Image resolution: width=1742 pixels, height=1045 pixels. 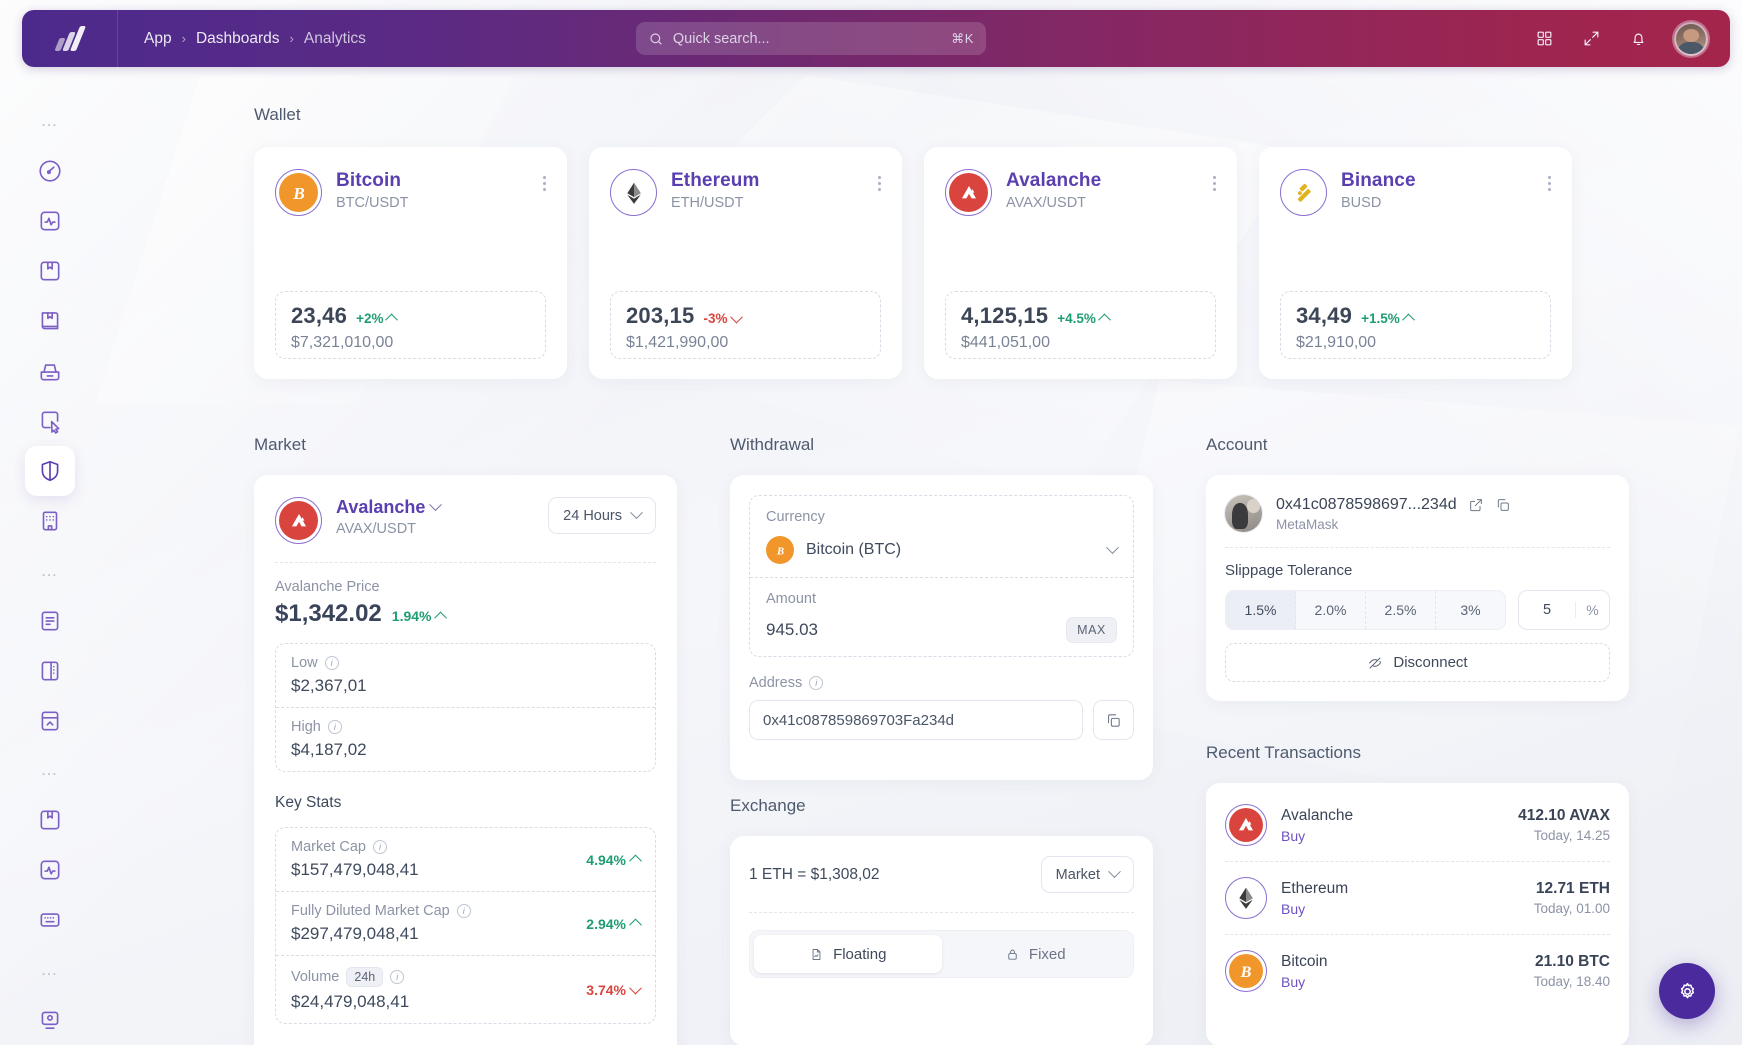 I want to click on search-wrapper: Quick search... ⌘K, so click(x=810, y=38).